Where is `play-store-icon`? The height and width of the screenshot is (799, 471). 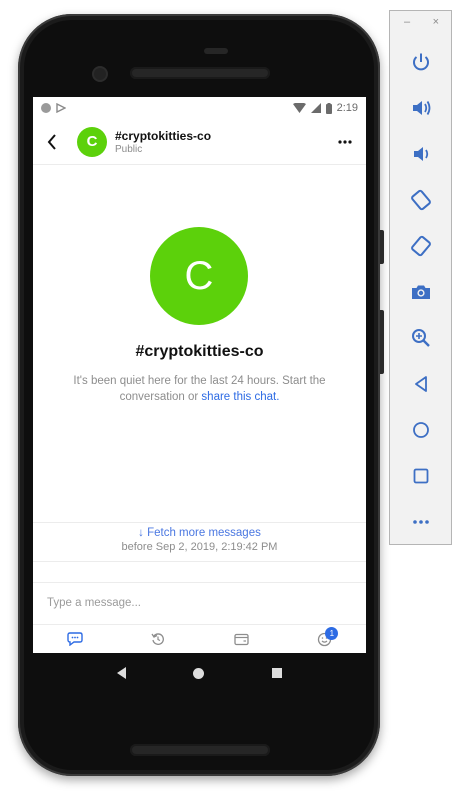 play-store-icon is located at coordinates (61, 108).